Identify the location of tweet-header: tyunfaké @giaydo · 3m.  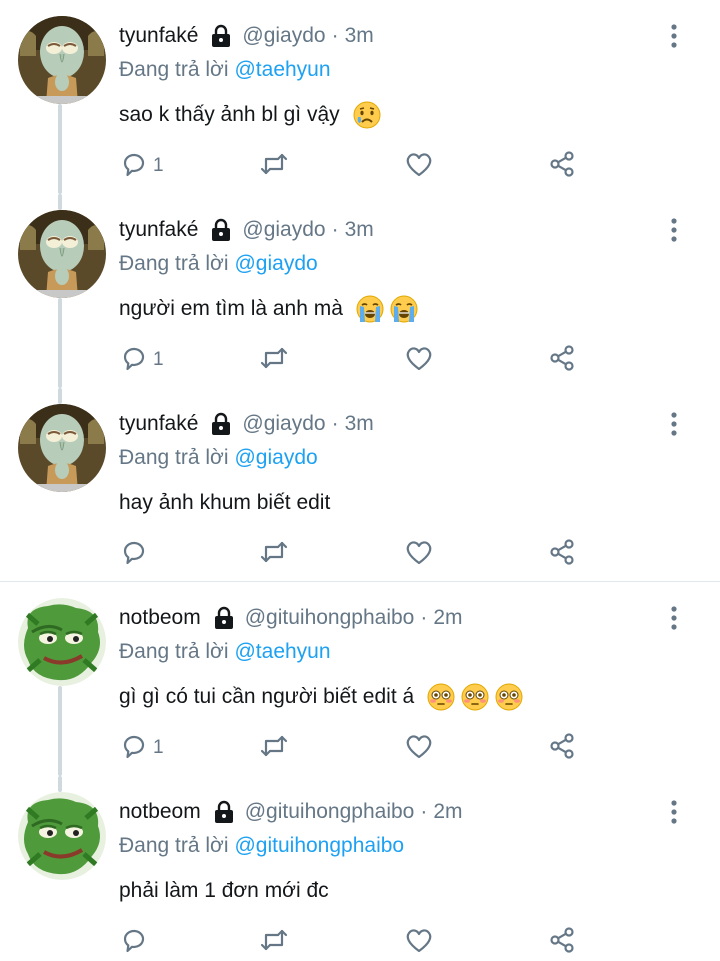
(246, 424).